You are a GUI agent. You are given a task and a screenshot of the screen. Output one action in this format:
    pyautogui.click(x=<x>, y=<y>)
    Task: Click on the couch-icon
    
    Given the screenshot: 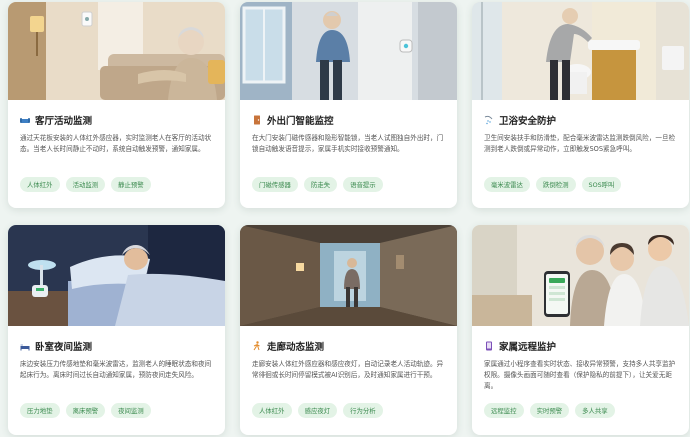 What is the action you would take?
    pyautogui.click(x=25, y=120)
    